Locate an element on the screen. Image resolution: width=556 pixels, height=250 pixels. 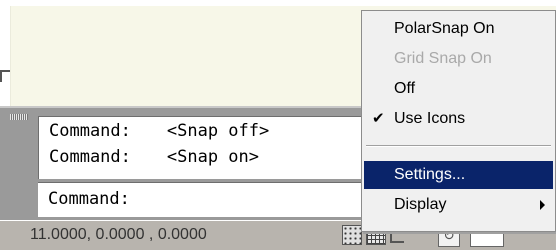
history-line: Command: <Snap off> is located at coordinates (159, 131).